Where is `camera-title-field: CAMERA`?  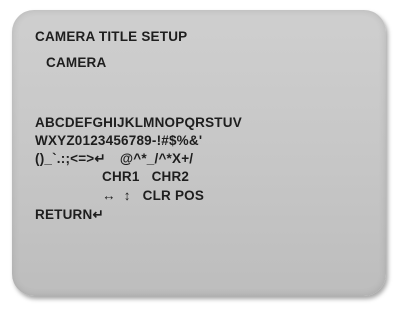
camera-title-field: CAMERA is located at coordinates (76, 62).